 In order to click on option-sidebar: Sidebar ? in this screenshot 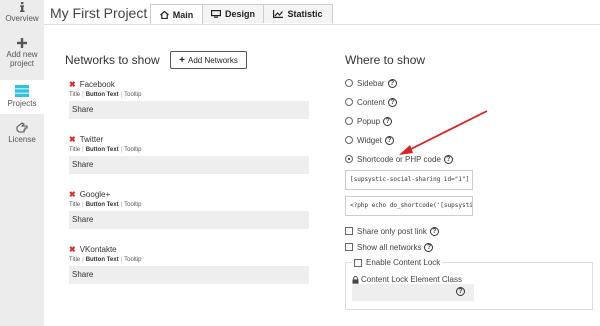, I will do `click(371, 83)`.